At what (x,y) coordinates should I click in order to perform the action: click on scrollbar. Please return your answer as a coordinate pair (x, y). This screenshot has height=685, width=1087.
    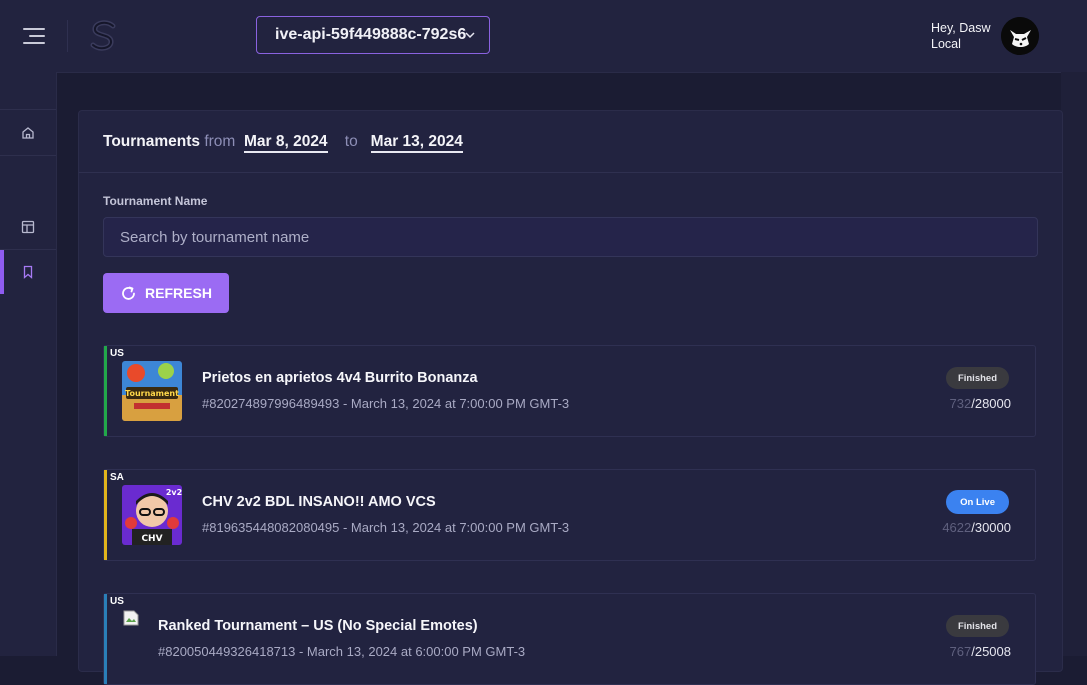
    Looking at the image, I should click on (1074, 364).